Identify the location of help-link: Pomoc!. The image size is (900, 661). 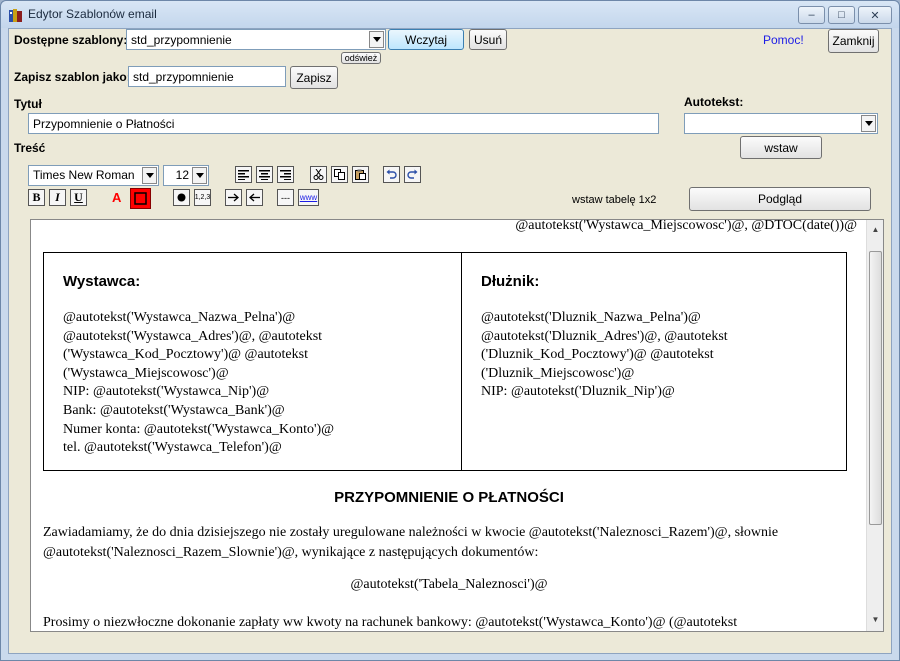
(783, 40).